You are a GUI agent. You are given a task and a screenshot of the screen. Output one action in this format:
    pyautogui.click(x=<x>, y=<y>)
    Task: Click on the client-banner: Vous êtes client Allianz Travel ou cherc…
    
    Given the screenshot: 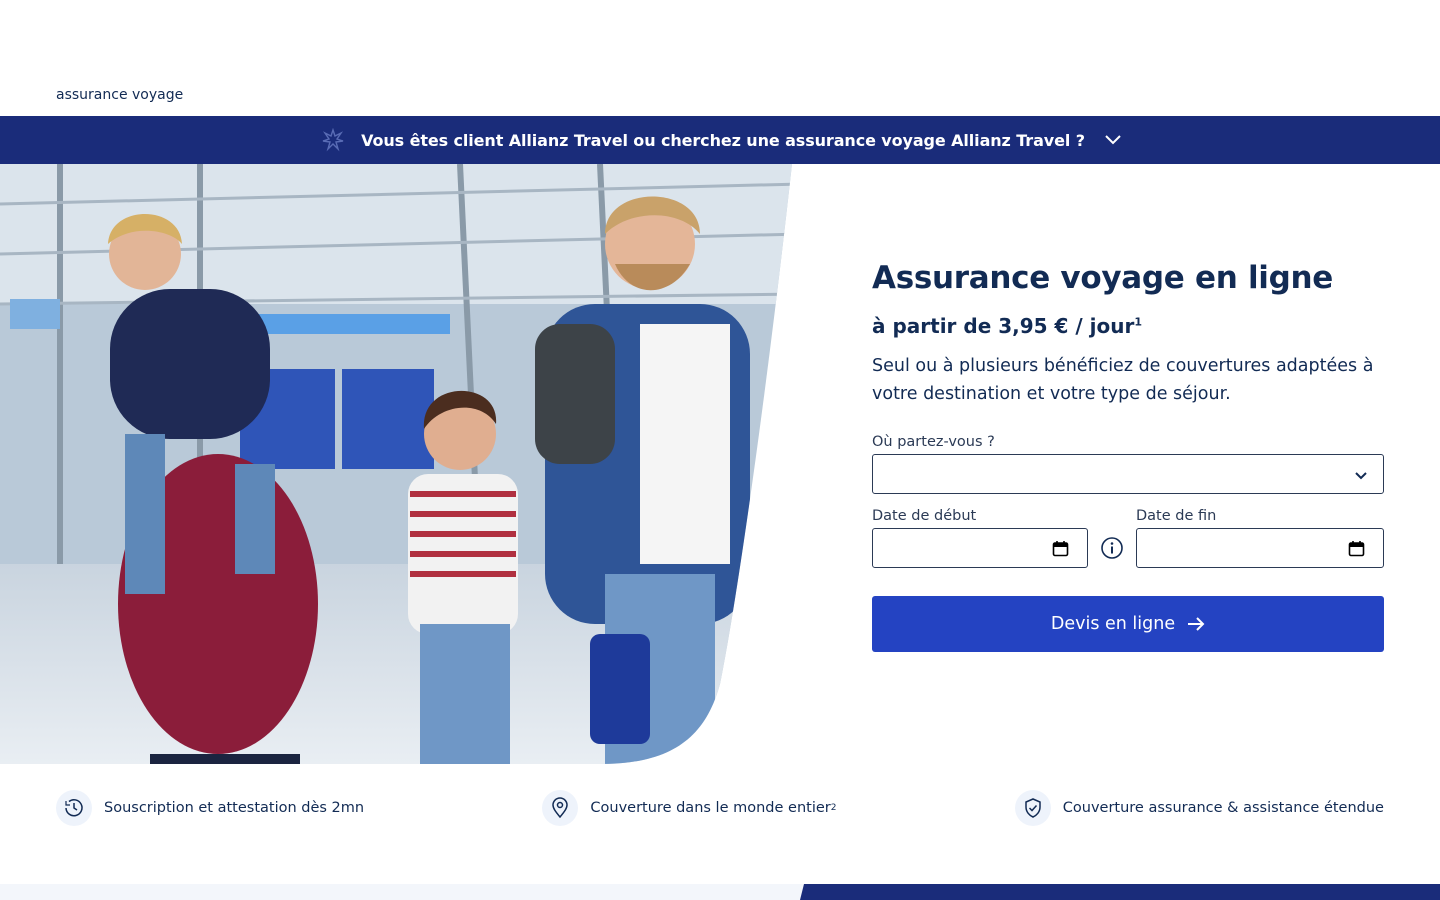 What is the action you would take?
    pyautogui.click(x=720, y=140)
    